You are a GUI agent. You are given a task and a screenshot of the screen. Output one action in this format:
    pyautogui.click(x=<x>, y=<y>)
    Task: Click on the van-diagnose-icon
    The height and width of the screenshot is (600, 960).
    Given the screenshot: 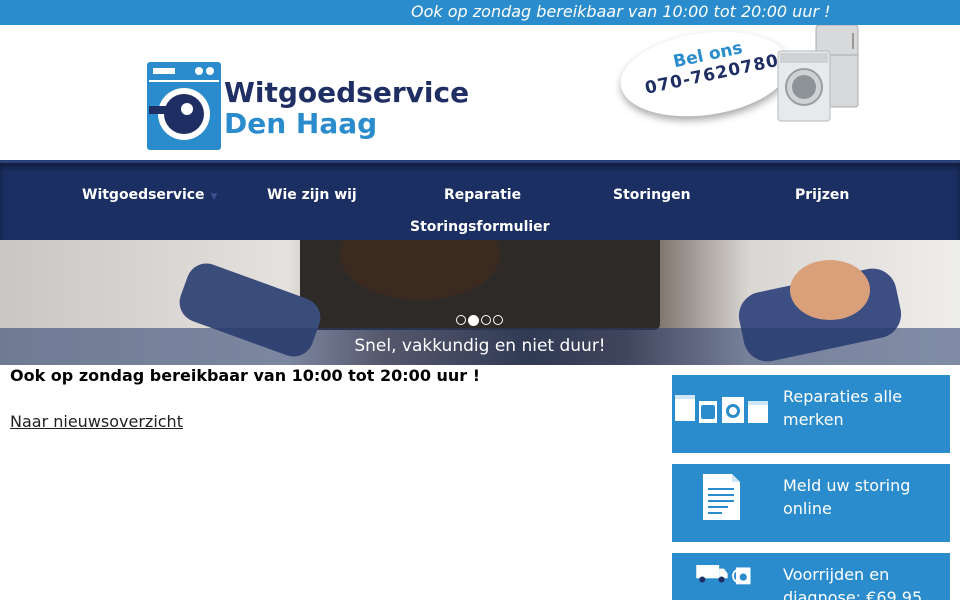 What is the action you would take?
    pyautogui.click(x=723, y=575)
    